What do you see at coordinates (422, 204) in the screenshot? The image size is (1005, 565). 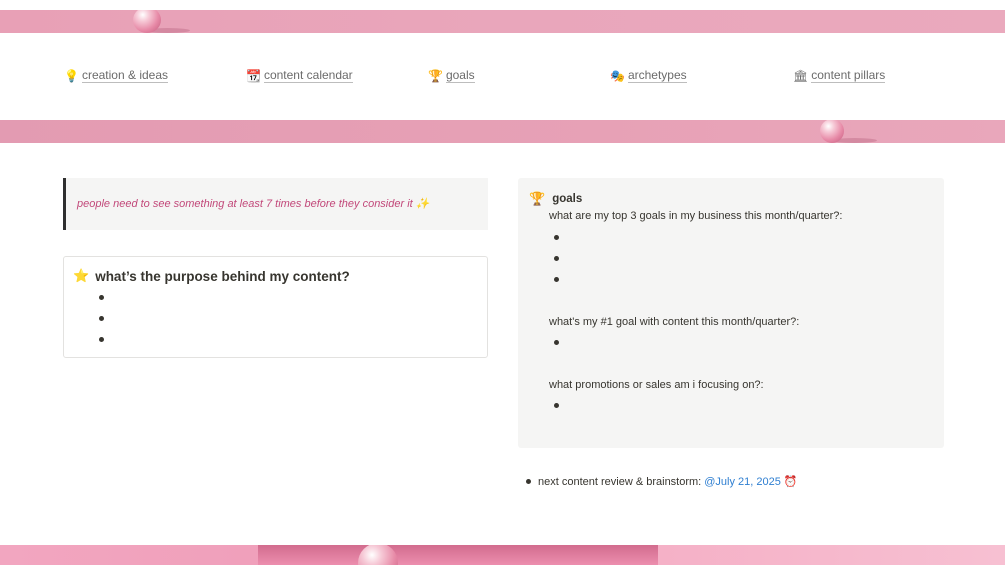 I see `sparkles-icon: ✨` at bounding box center [422, 204].